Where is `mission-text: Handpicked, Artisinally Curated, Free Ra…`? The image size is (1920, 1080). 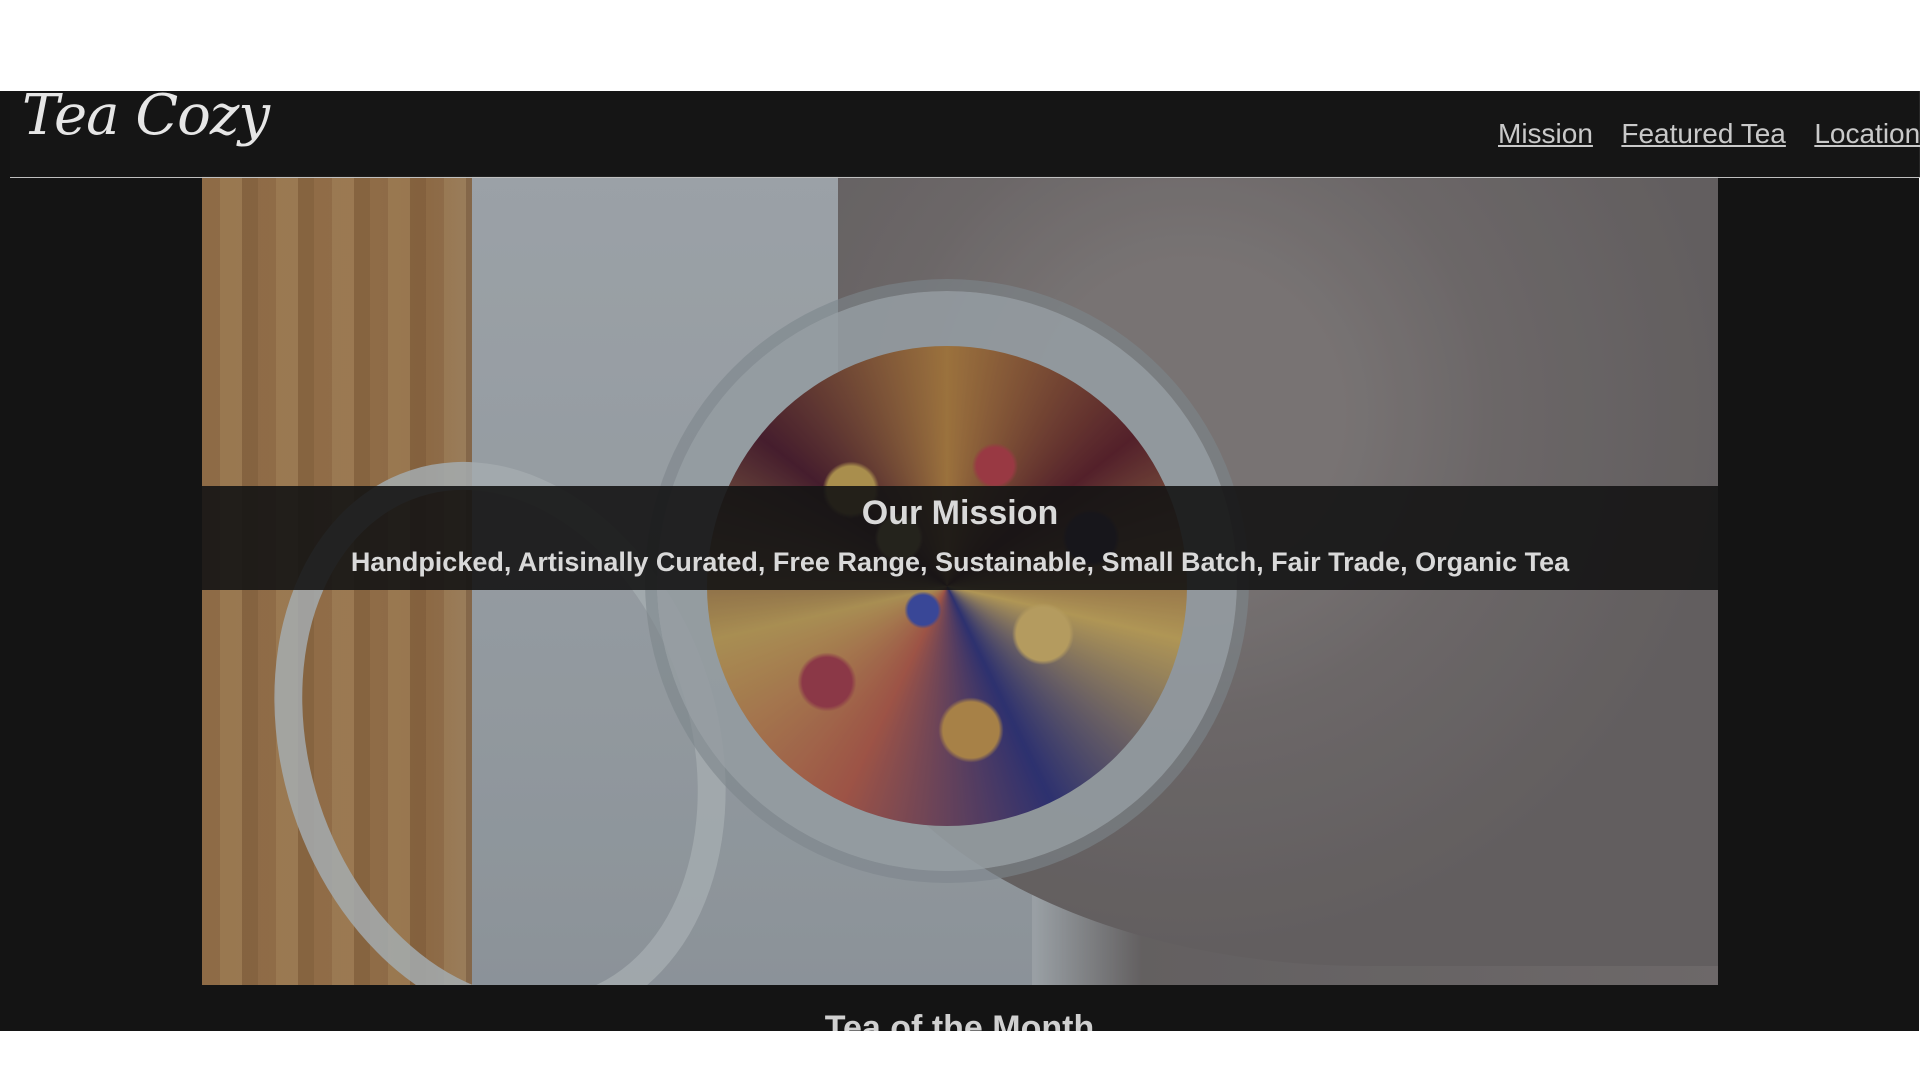 mission-text: Handpicked, Artisinally Curated, Free Ra… is located at coordinates (960, 562).